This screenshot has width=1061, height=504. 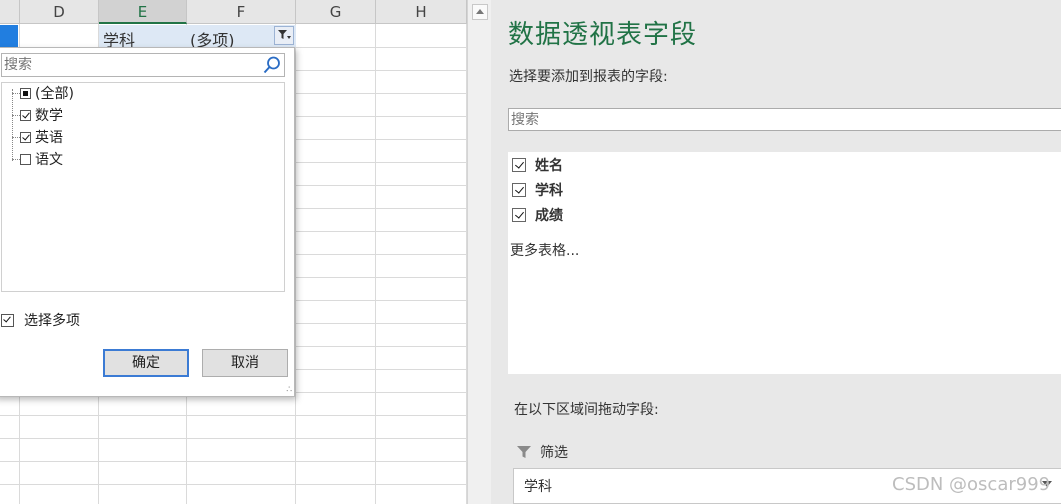 I want to click on multi-select-toggle: 选择多项, so click(x=40, y=320).